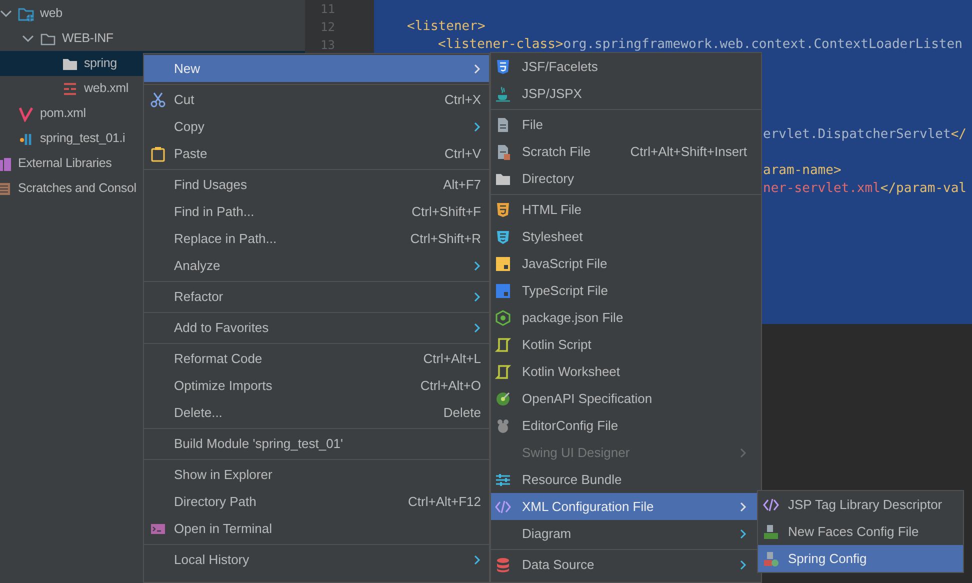  Describe the element at coordinates (446, 27) in the screenshot. I see `code-line: <listener>` at that location.